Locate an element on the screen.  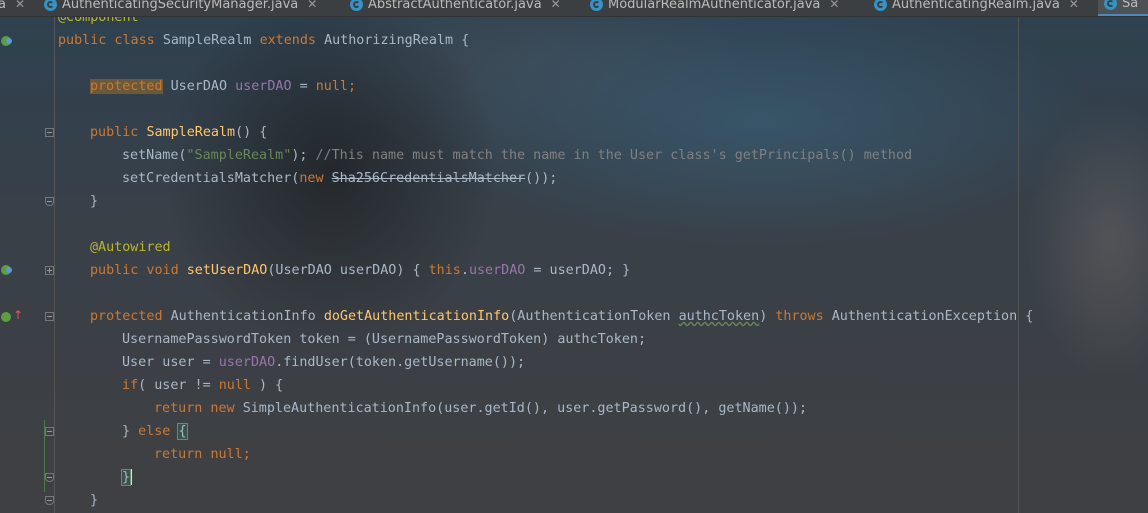
tab-abstract-authenticator: AbstractAuthenticator.java ✕ is located at coordinates (455, 7).